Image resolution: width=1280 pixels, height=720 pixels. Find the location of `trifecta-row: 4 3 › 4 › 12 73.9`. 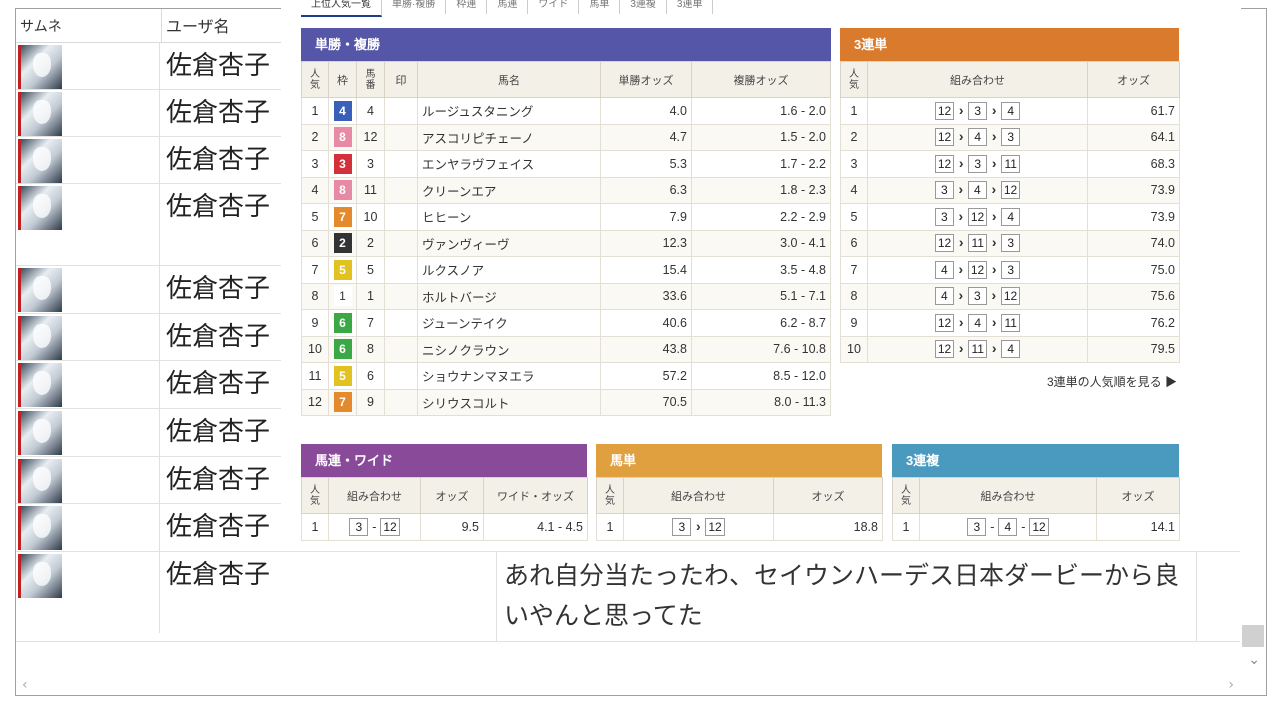

trifecta-row: 4 3 › 4 › 12 73.9 is located at coordinates (1010, 190).